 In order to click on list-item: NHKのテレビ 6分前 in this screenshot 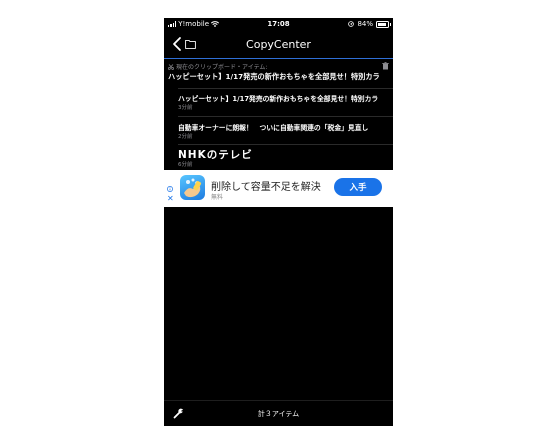, I will do `click(278, 157)`.